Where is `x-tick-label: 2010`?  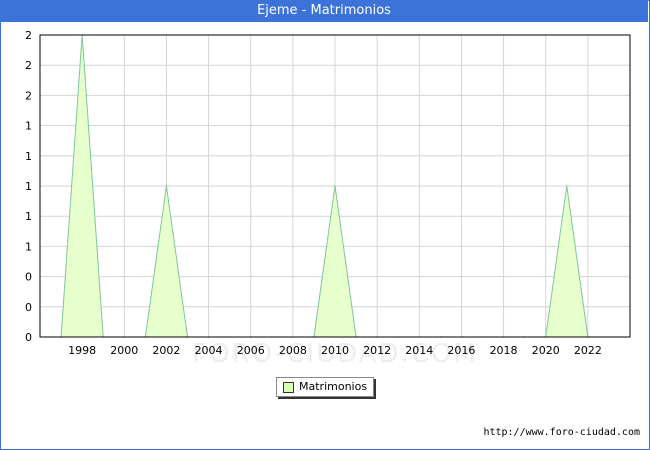 x-tick-label: 2010 is located at coordinates (335, 350).